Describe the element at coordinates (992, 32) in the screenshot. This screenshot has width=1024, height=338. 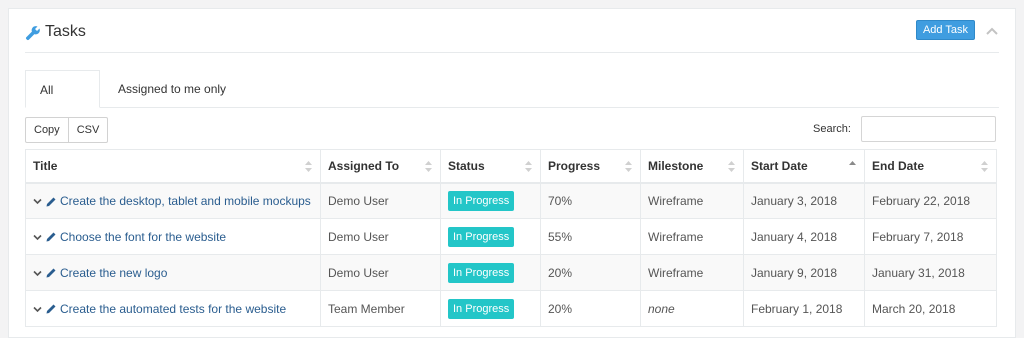
I see `chevron-up-icon` at that location.